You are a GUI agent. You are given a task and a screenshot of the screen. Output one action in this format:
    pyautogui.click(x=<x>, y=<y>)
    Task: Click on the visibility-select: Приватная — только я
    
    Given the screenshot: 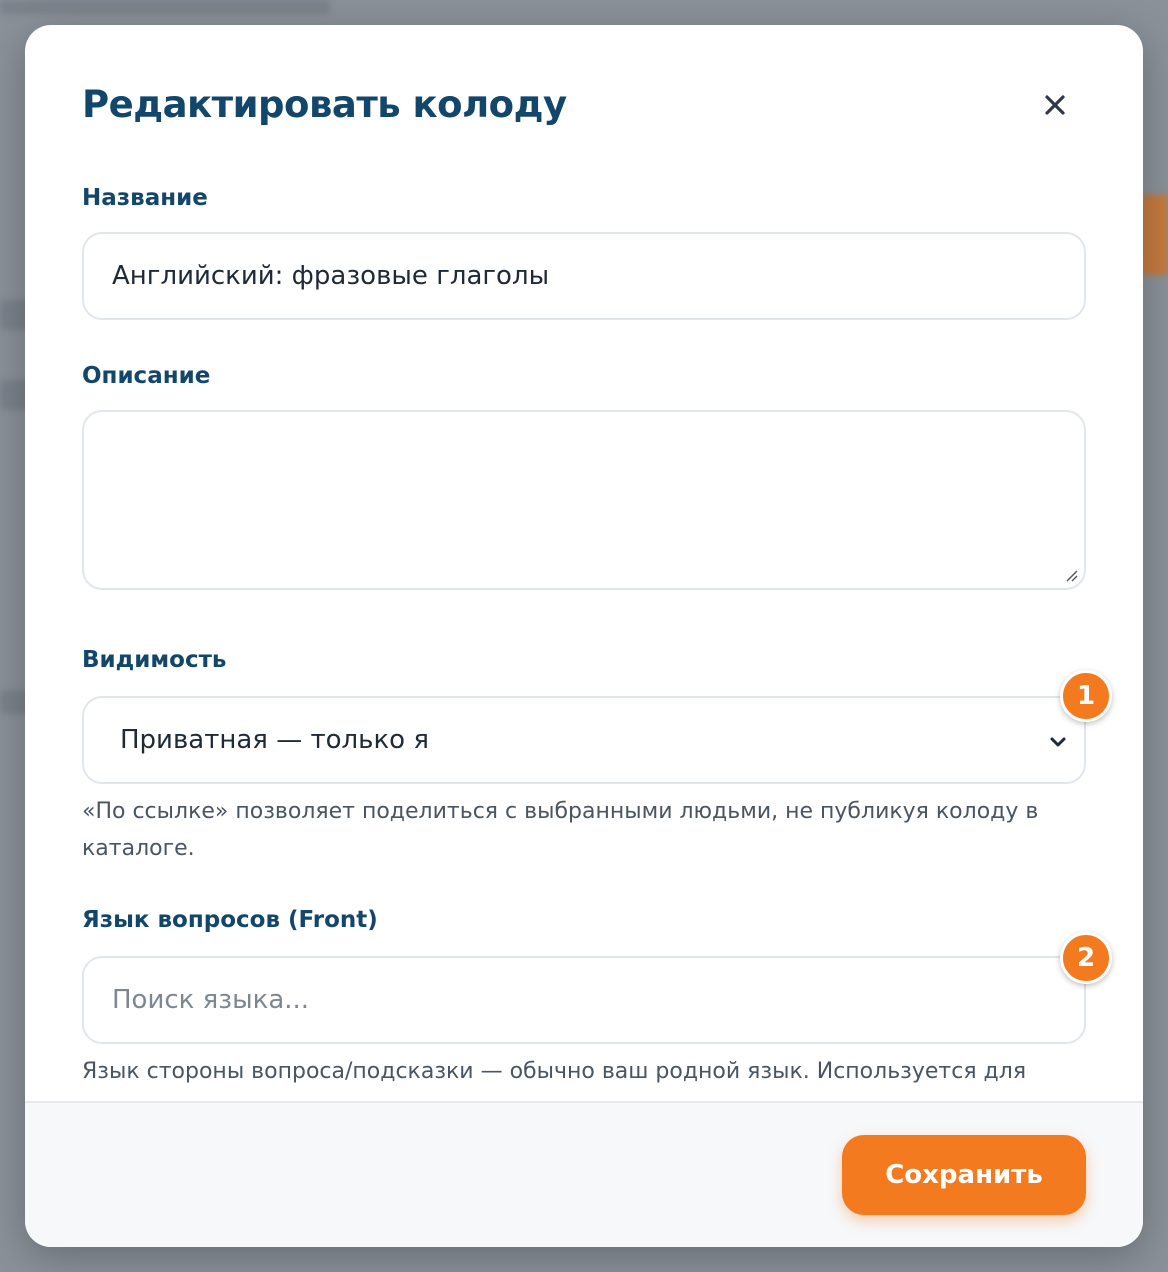 What is the action you would take?
    pyautogui.click(x=584, y=740)
    